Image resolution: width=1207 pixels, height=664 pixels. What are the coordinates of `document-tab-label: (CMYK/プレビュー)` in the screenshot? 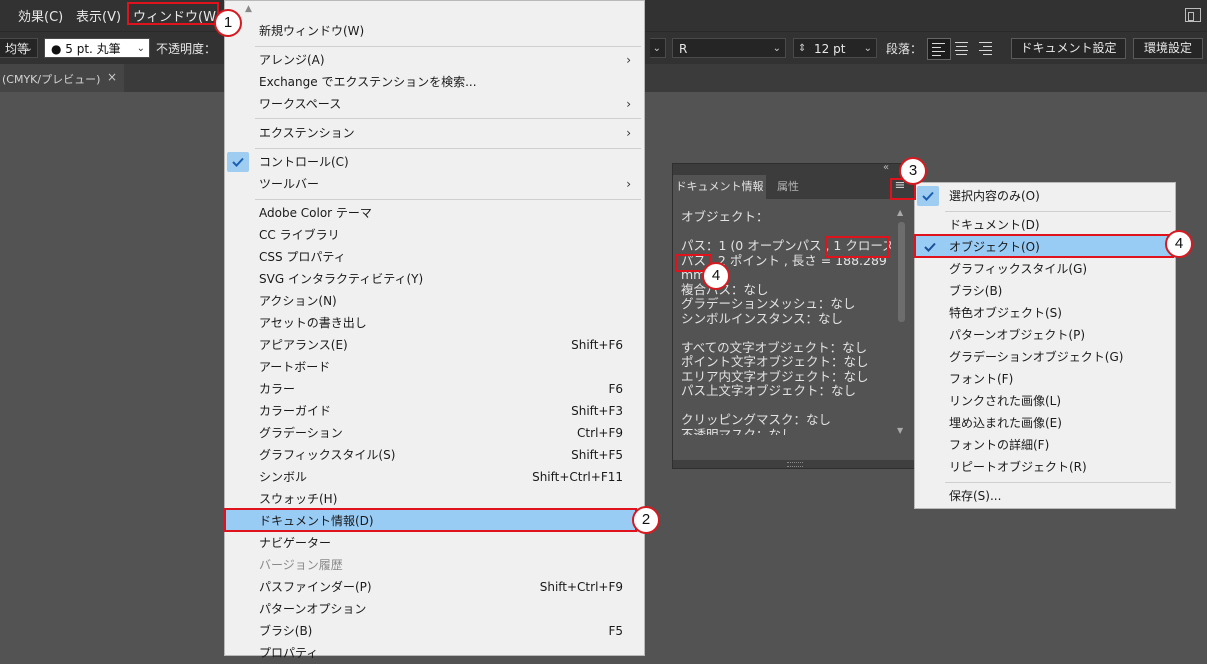 It's located at (51, 79).